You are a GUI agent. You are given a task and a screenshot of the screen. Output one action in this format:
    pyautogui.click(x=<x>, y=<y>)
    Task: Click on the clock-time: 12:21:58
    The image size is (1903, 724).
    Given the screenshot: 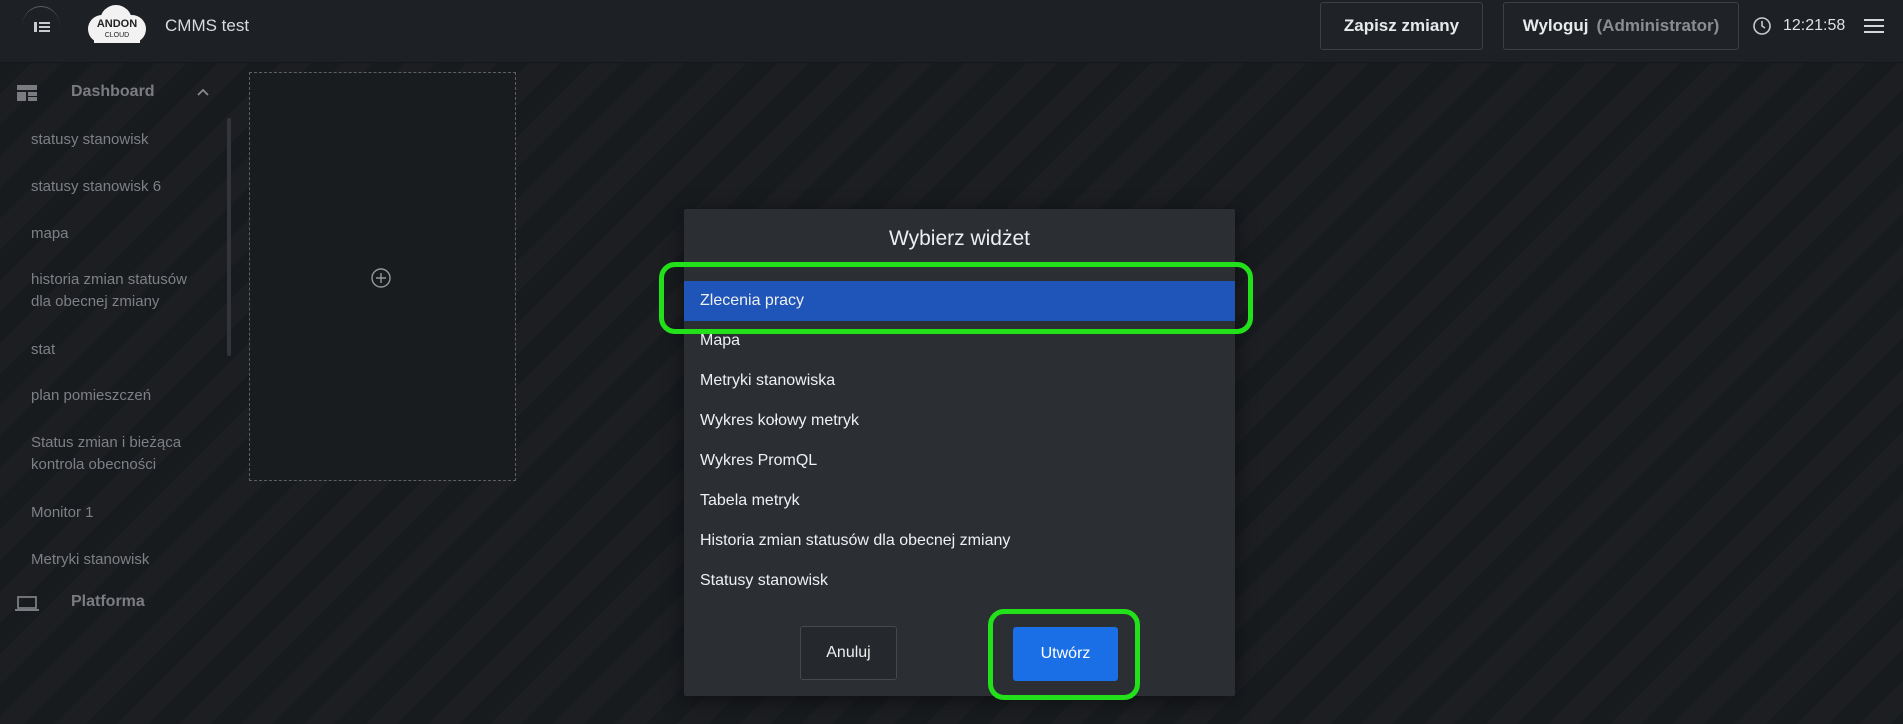 What is the action you would take?
    pyautogui.click(x=1814, y=25)
    